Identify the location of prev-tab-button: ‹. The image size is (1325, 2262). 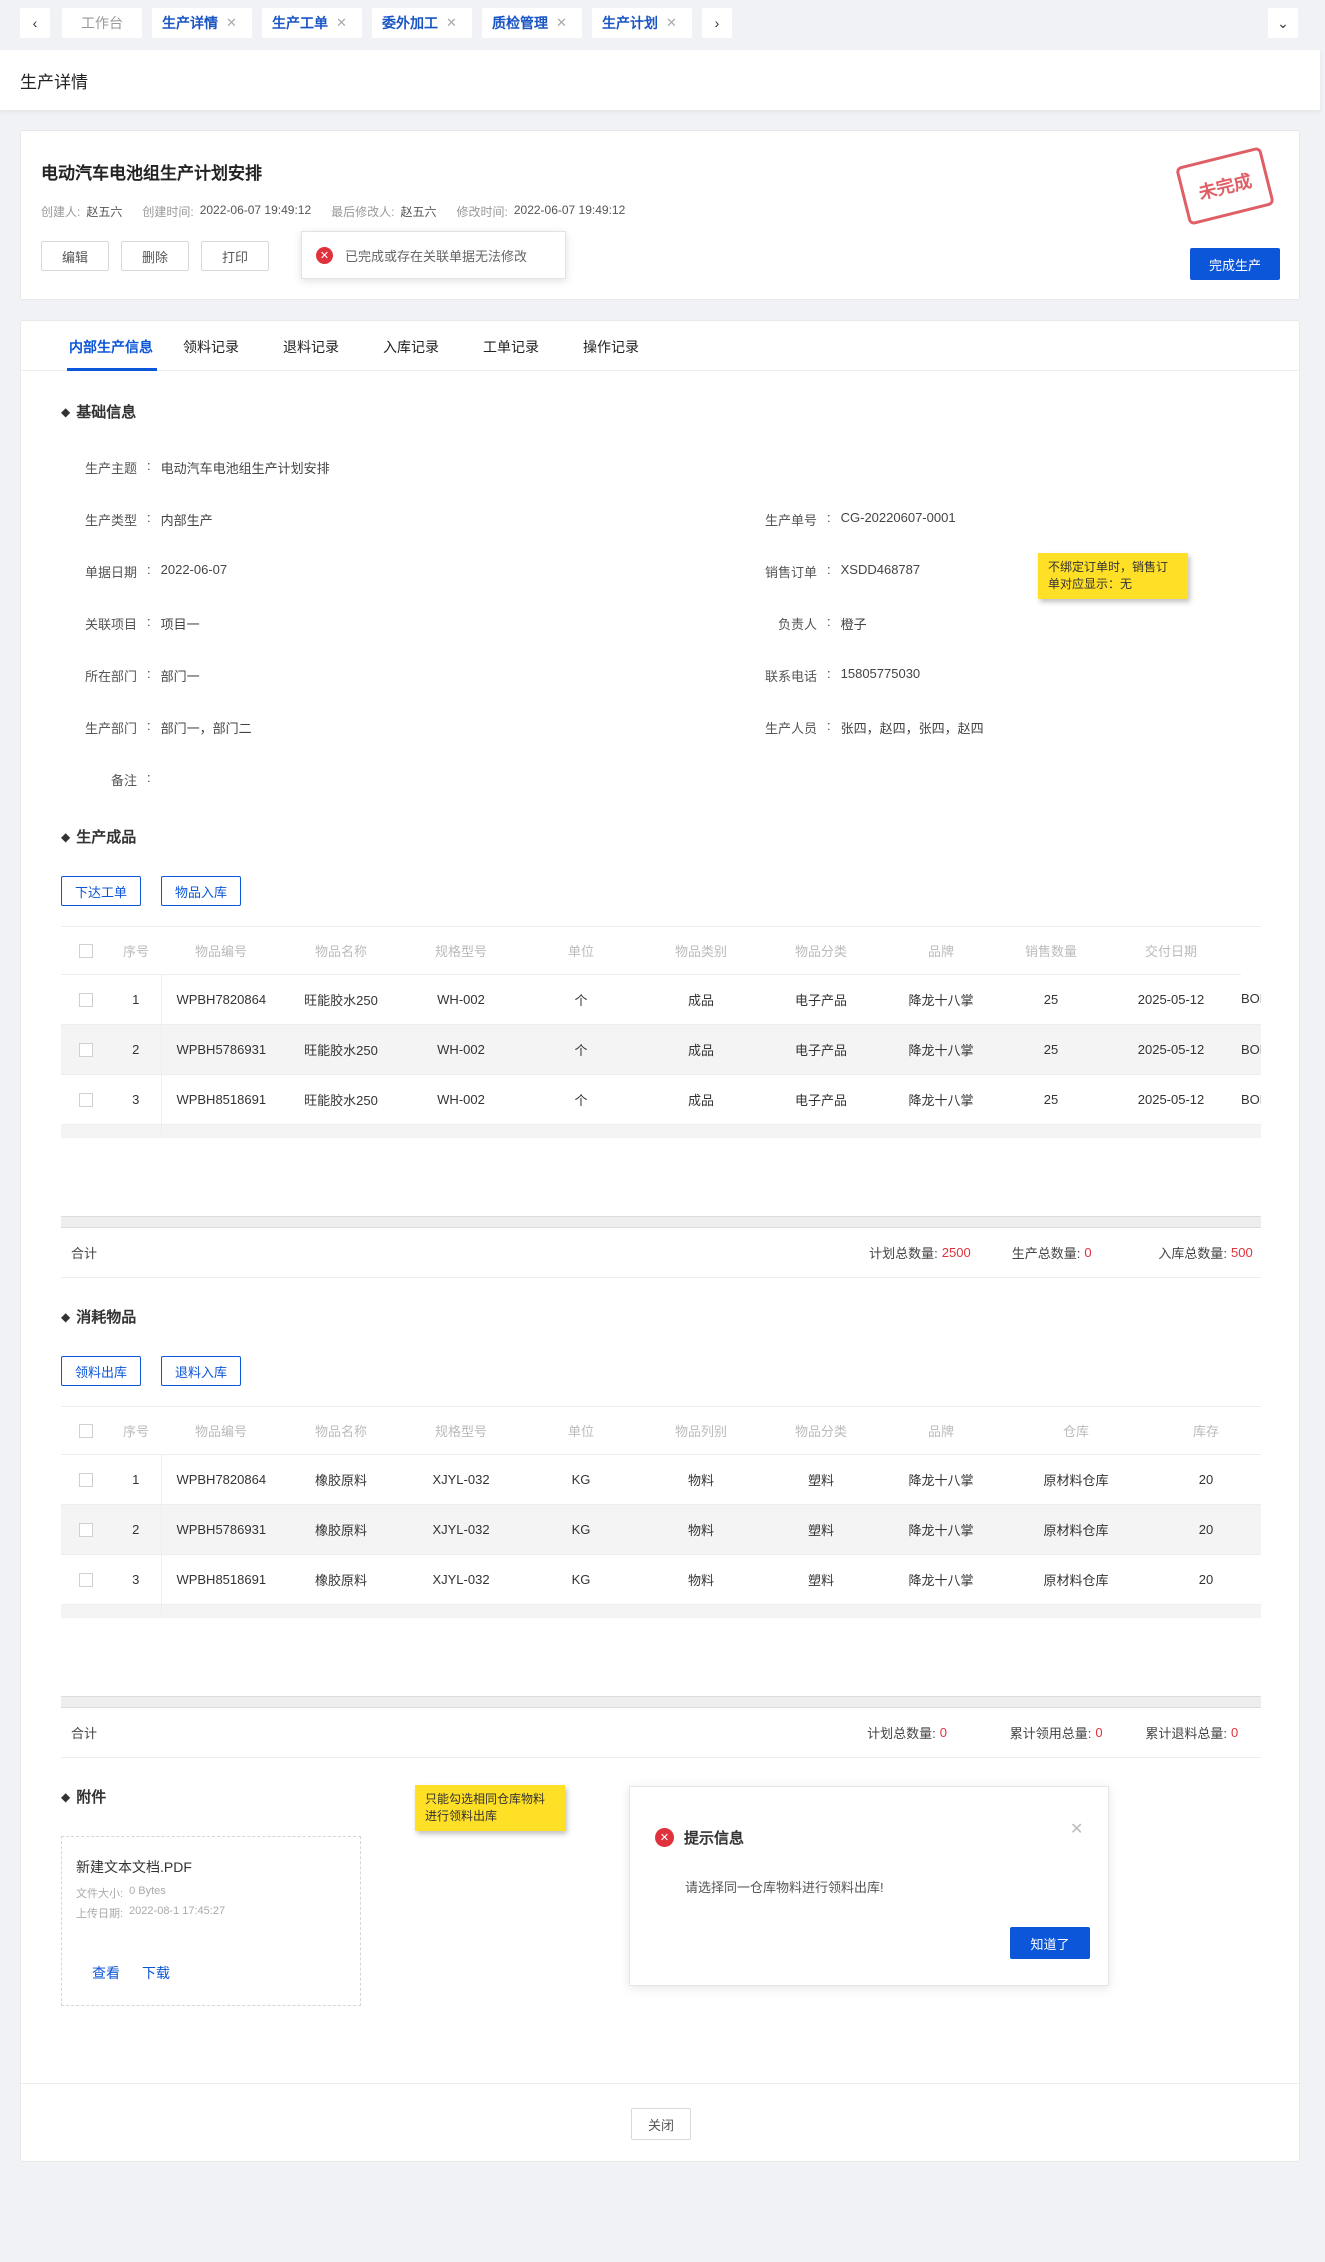
(35, 23).